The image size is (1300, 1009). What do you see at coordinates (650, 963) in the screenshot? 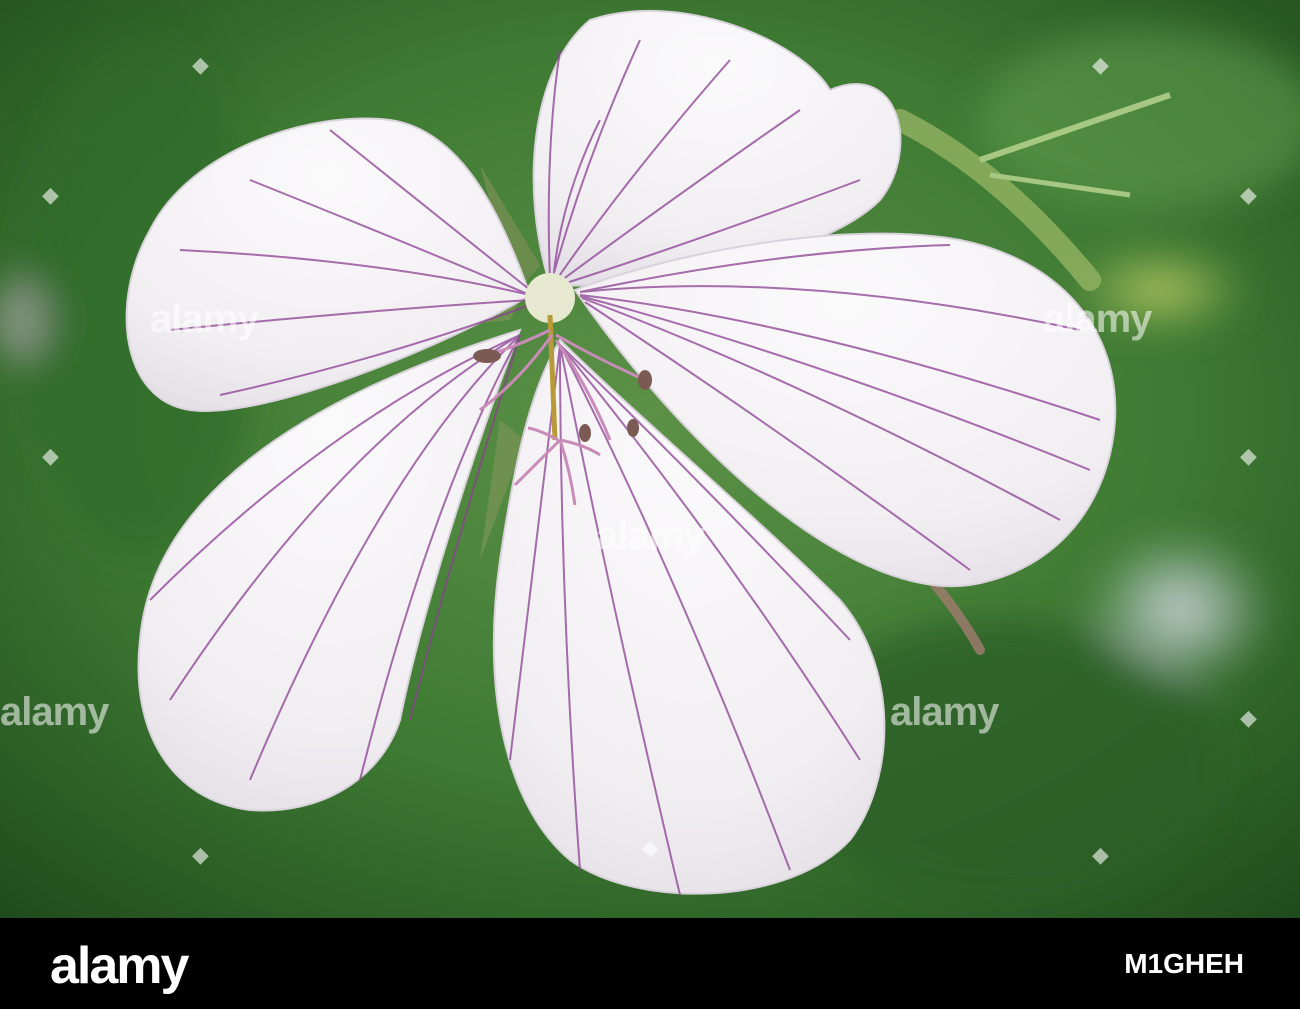
I see `footer-bar: alamy M1GHEH` at bounding box center [650, 963].